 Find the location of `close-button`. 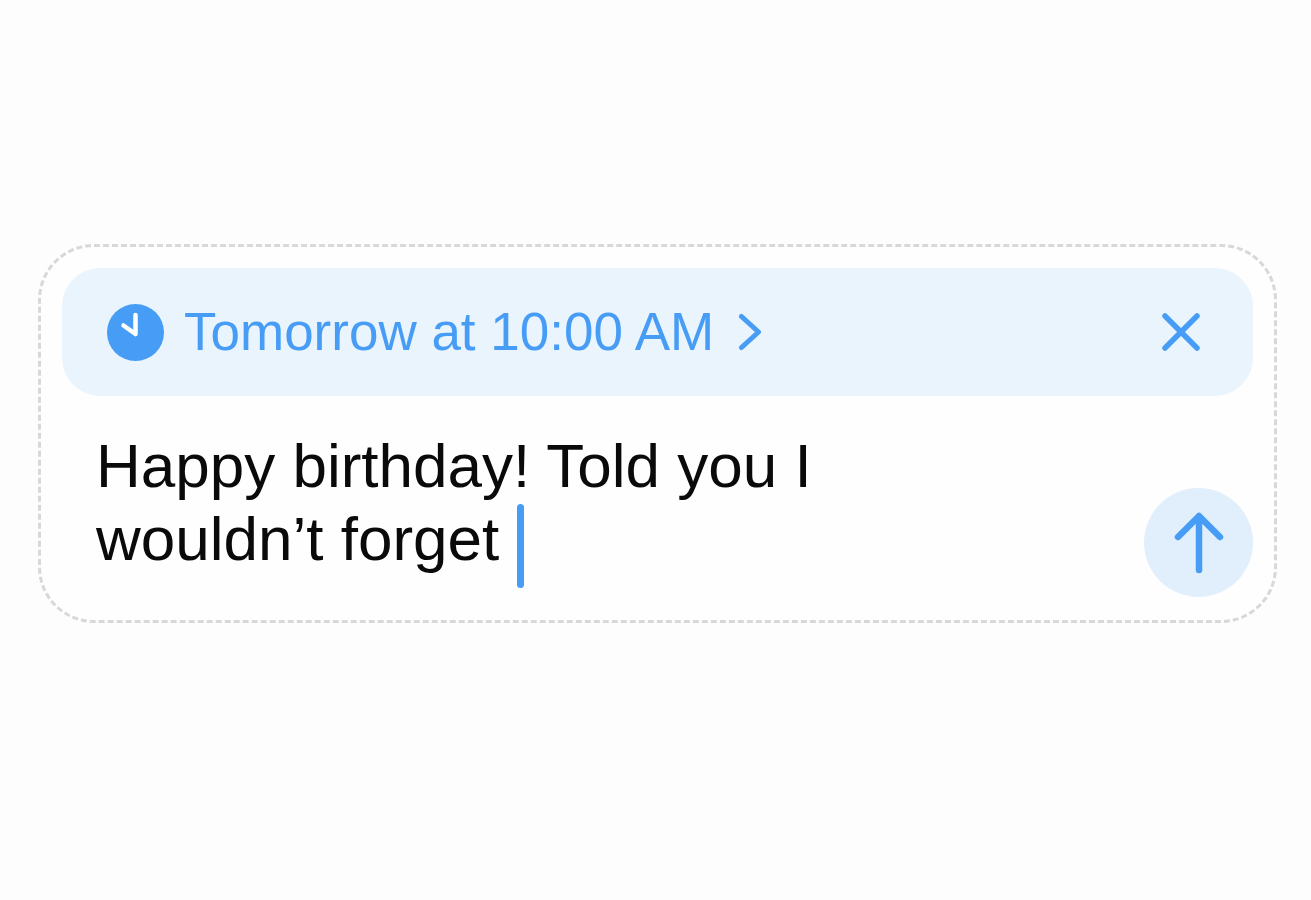

close-button is located at coordinates (1181, 332).